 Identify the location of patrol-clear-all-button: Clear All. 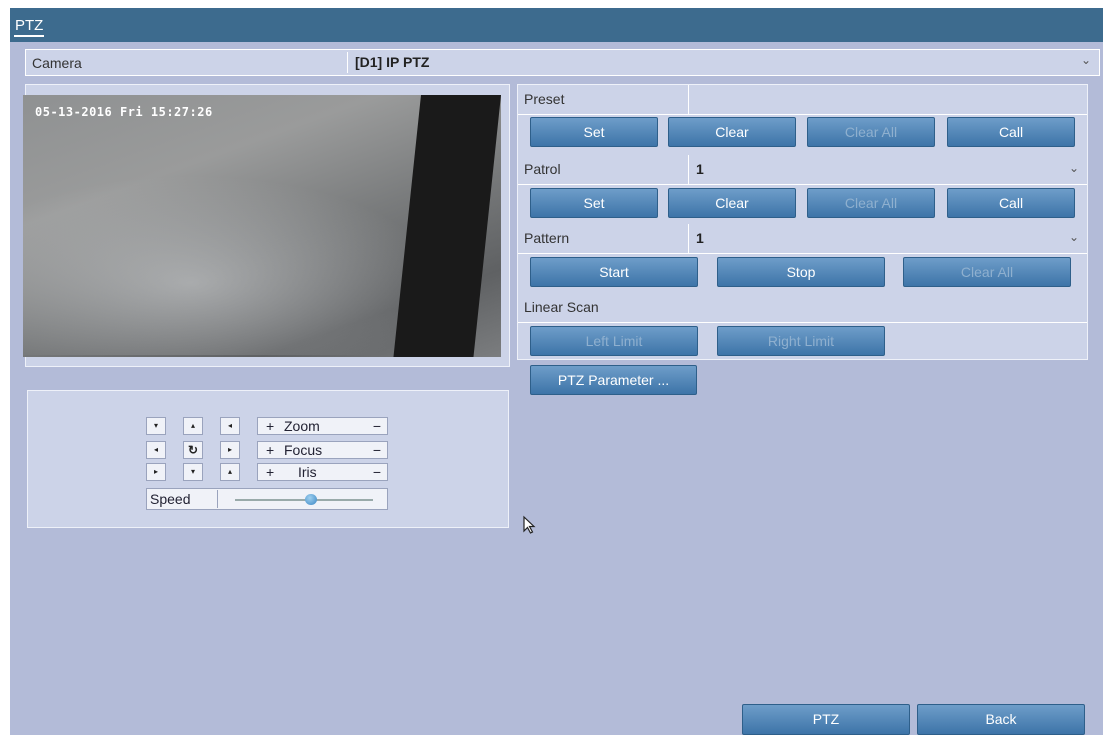
(871, 203).